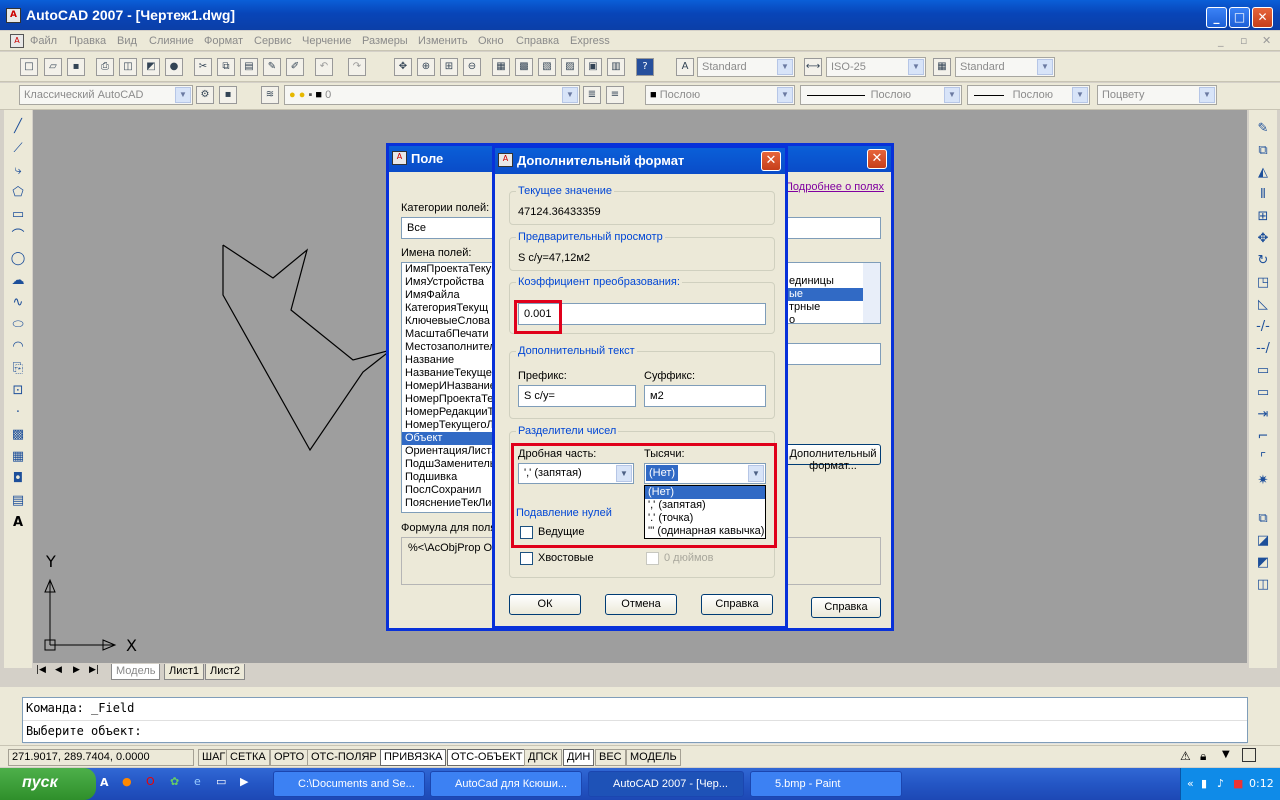  What do you see at coordinates (18, 149) in the screenshot?
I see `construction-line-icon: ⟋` at bounding box center [18, 149].